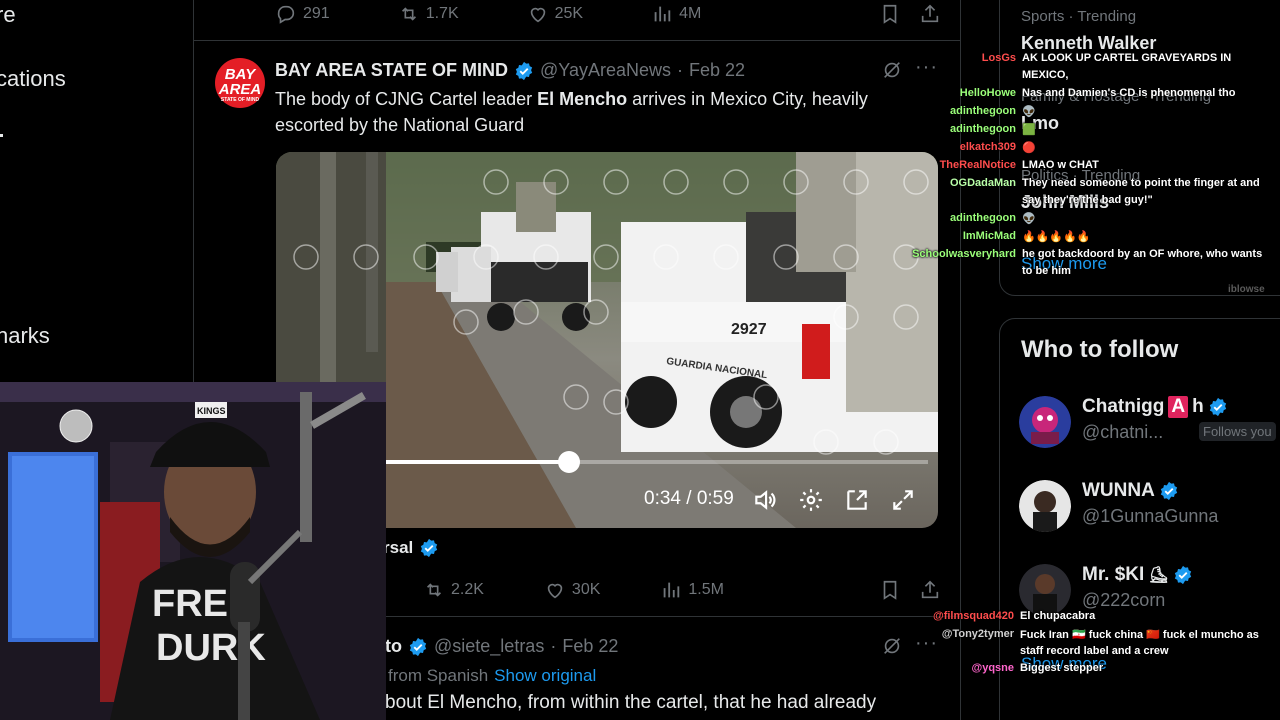 This screenshot has height=720, width=1280. Describe the element at coordinates (1127, 58) in the screenshot. I see `chat-message: AK LOOK UP CARTEL GRAVEYARDS IN` at that location.